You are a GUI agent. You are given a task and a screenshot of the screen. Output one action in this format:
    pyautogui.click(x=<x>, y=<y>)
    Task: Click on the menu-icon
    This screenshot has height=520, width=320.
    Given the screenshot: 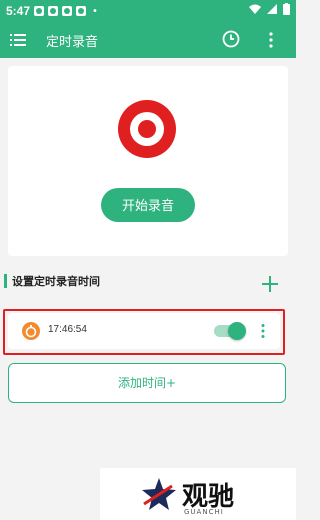 What is the action you would take?
    pyautogui.click(x=18, y=40)
    